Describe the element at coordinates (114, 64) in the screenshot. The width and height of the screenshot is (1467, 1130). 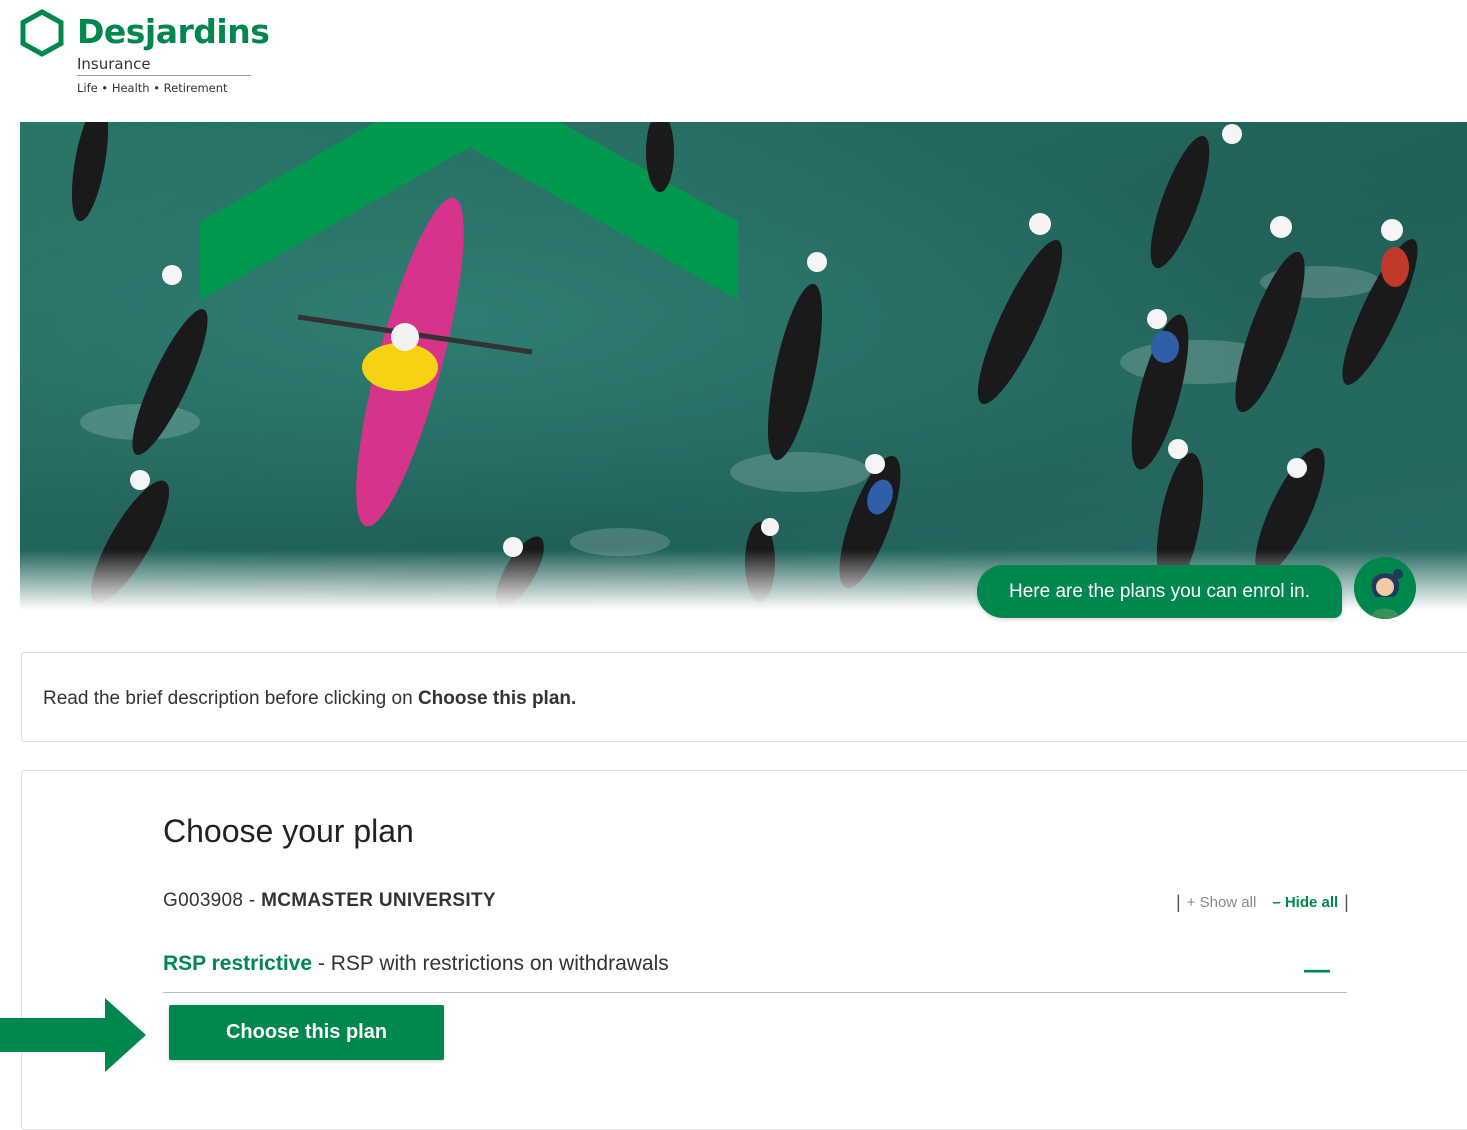
I see `brand-subtitle: Insurance` at that location.